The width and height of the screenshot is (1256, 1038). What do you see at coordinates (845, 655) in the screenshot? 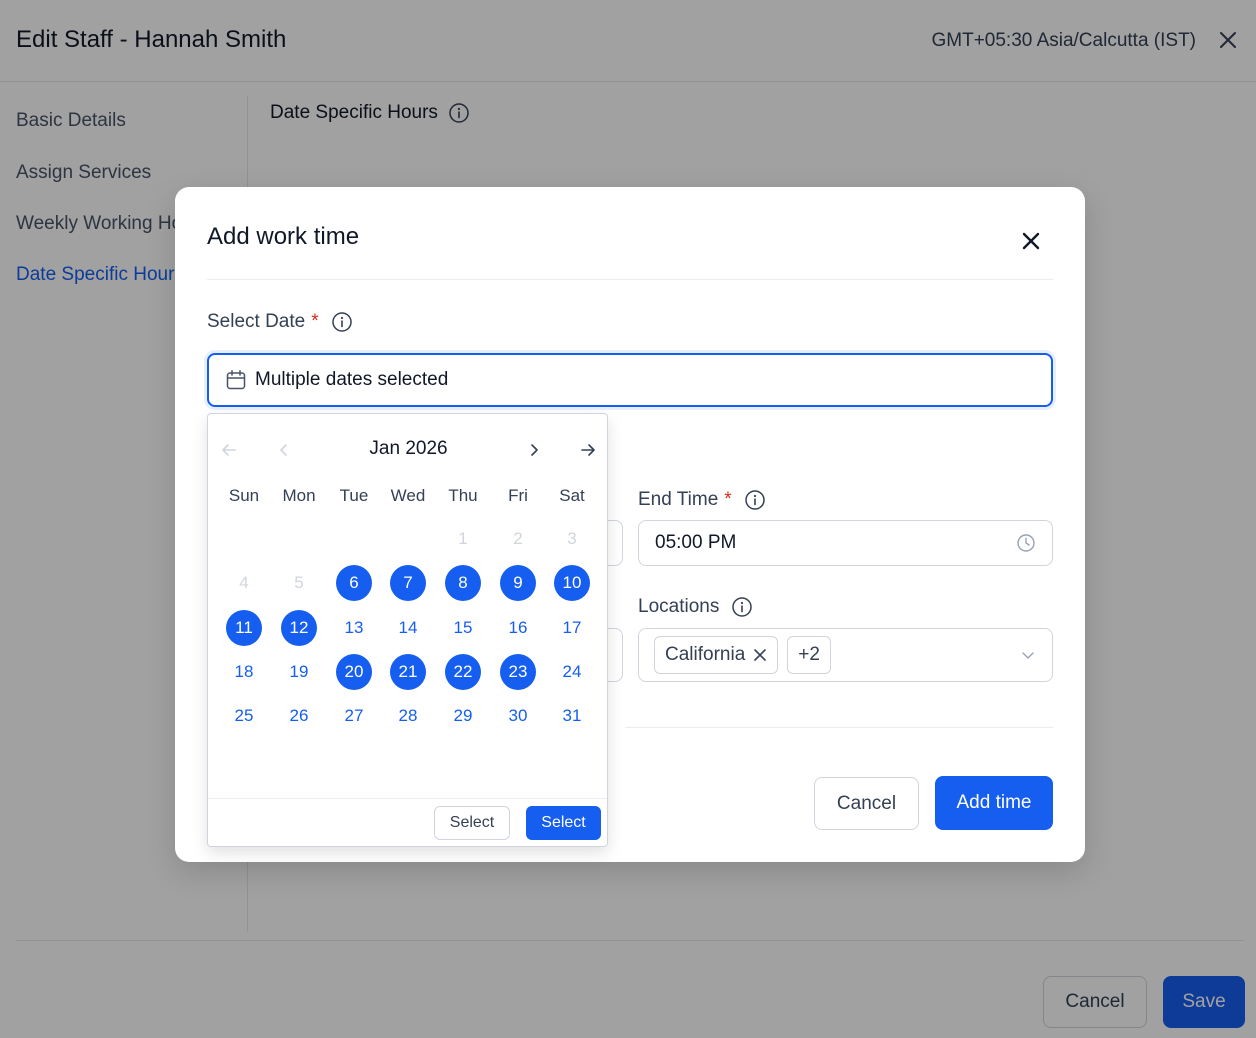
I see `locations-select: California +2` at bounding box center [845, 655].